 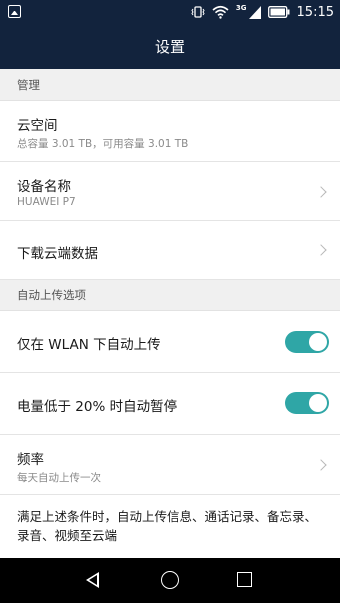 What do you see at coordinates (46, 202) in the screenshot?
I see `device-name-value: HUAWEI P7` at bounding box center [46, 202].